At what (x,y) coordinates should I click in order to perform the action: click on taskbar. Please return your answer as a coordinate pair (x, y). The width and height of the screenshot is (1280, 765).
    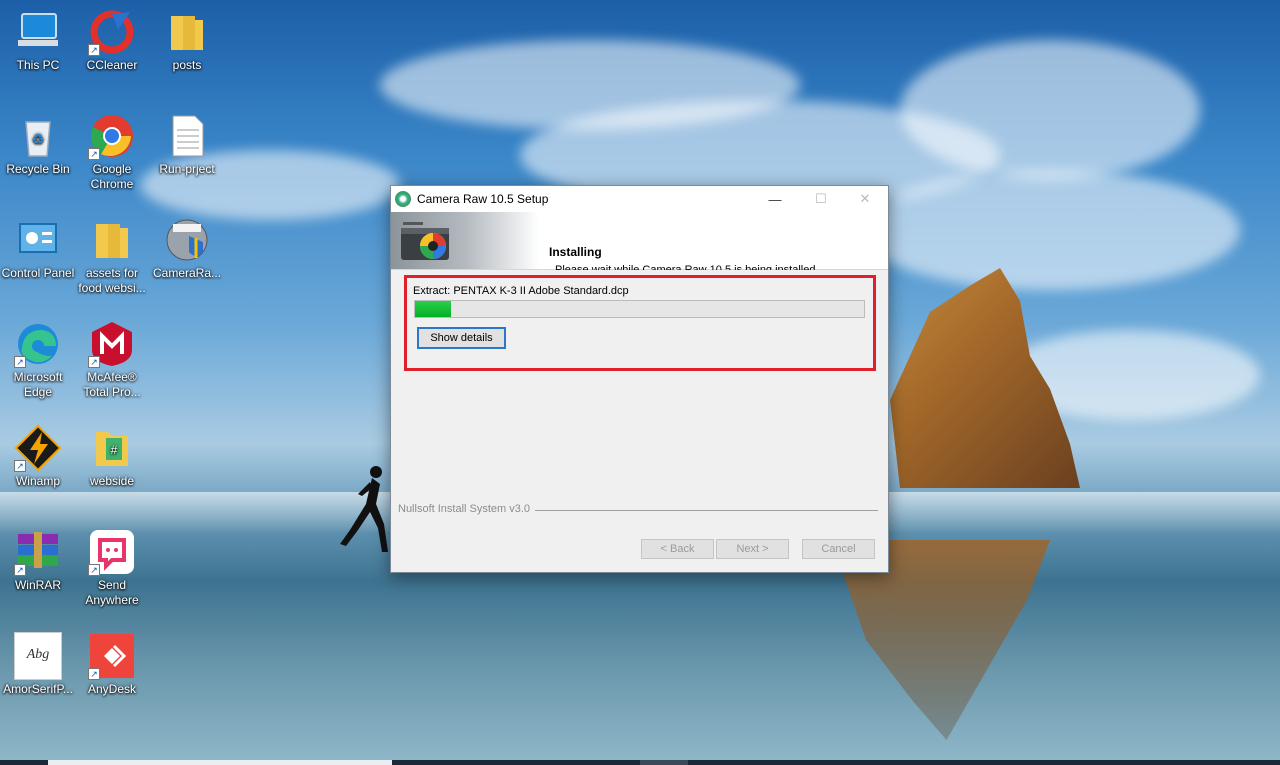
    Looking at the image, I should click on (640, 762).